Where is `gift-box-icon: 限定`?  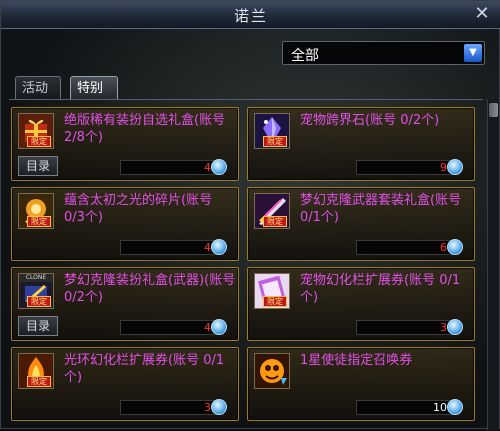 gift-box-icon: 限定 is located at coordinates (36, 131).